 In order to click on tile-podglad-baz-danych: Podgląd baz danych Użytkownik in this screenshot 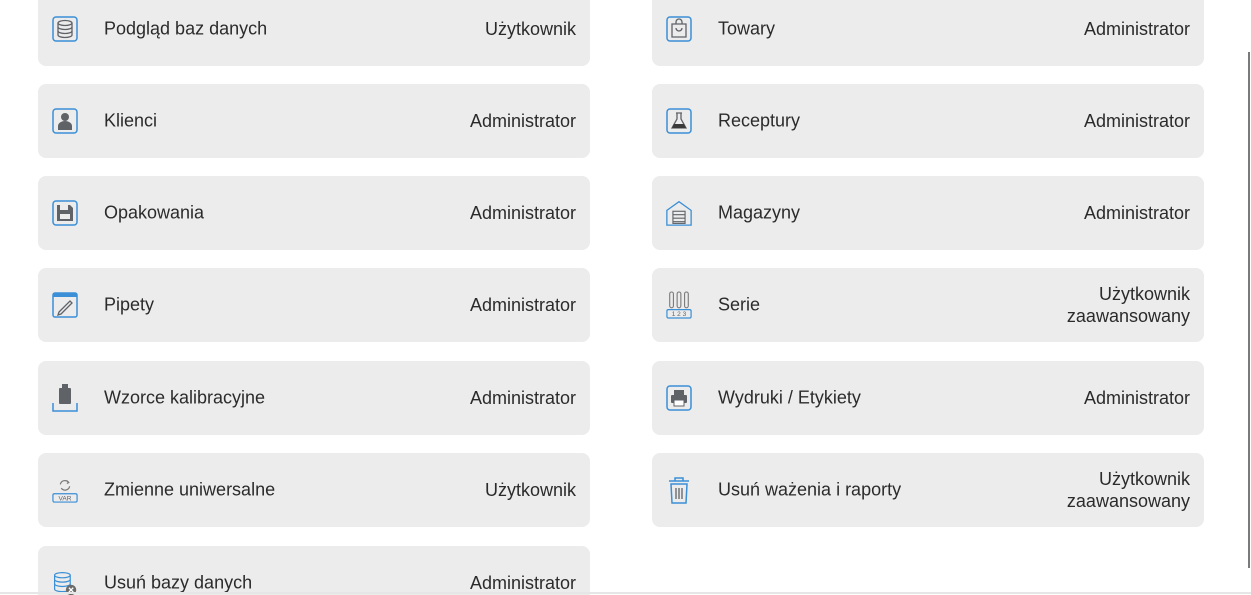, I will do `click(314, 33)`.